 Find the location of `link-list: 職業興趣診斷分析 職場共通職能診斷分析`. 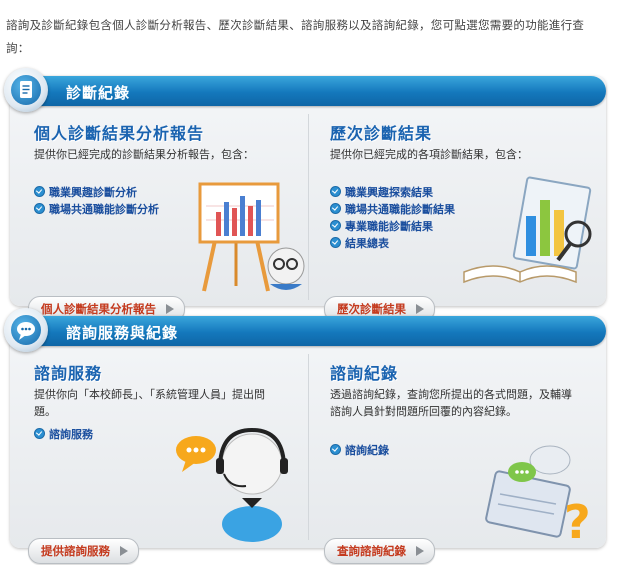

link-list: 職業興趣診斷分析 職場共通職能診斷分析 is located at coordinates (96, 201).